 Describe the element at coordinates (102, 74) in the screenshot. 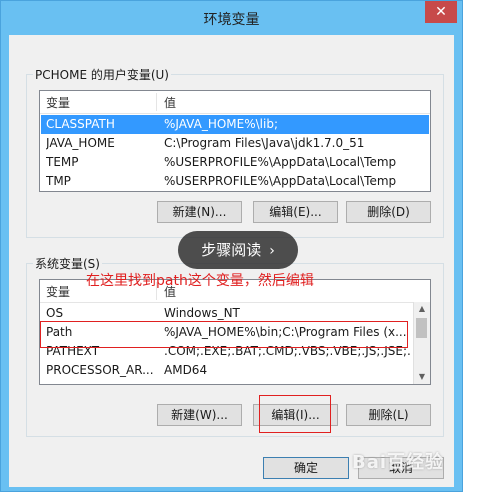

I see `user-variables-label: PCHOME 的用户变量(U)` at that location.